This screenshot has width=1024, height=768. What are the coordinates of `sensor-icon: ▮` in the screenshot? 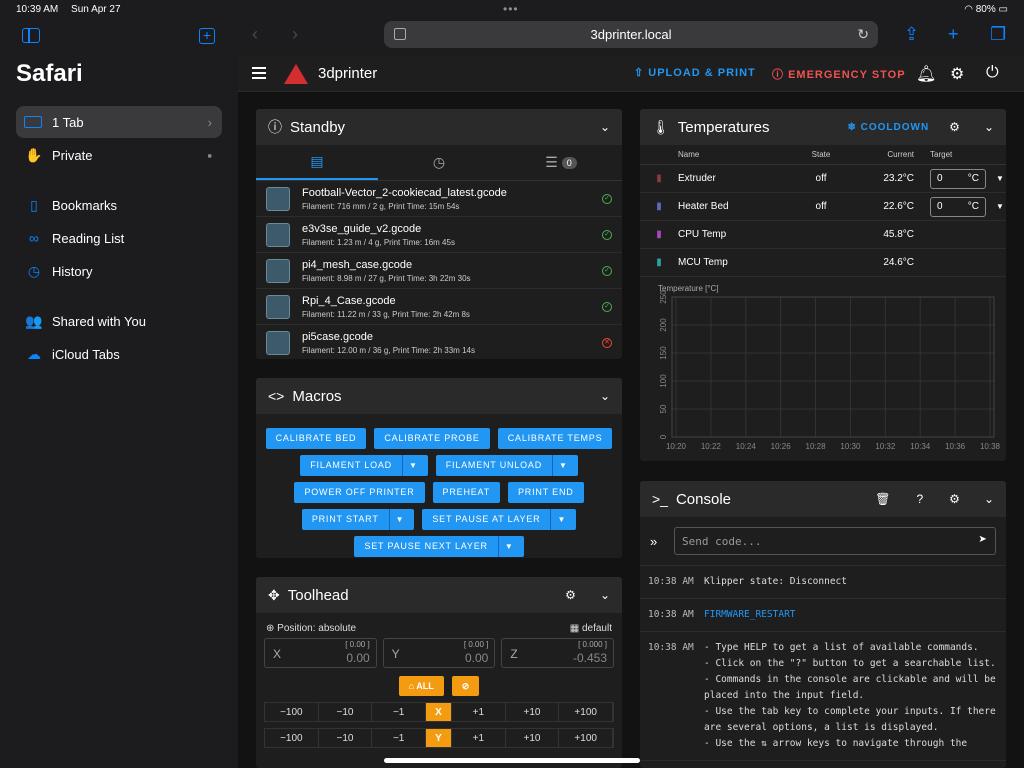 It's located at (659, 262).